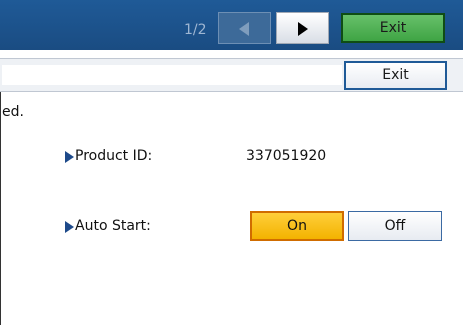 This screenshot has width=463, height=325. Describe the element at coordinates (114, 156) in the screenshot. I see `product-id-label: Product ID:` at that location.